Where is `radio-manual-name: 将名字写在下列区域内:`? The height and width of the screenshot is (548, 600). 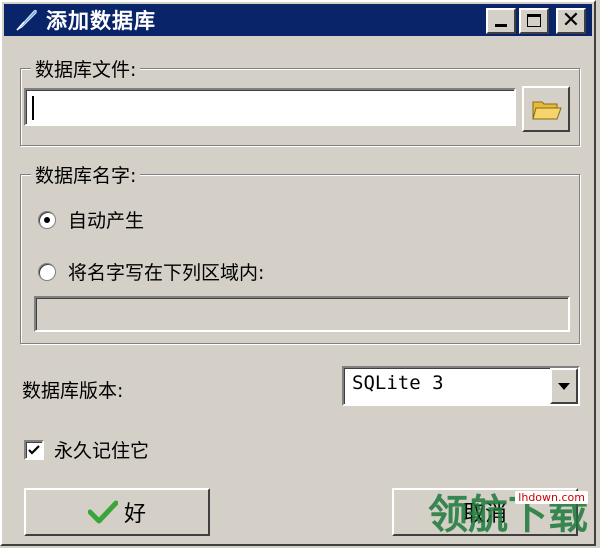 radio-manual-name: 将名字写在下列区域内: is located at coordinates (151, 271).